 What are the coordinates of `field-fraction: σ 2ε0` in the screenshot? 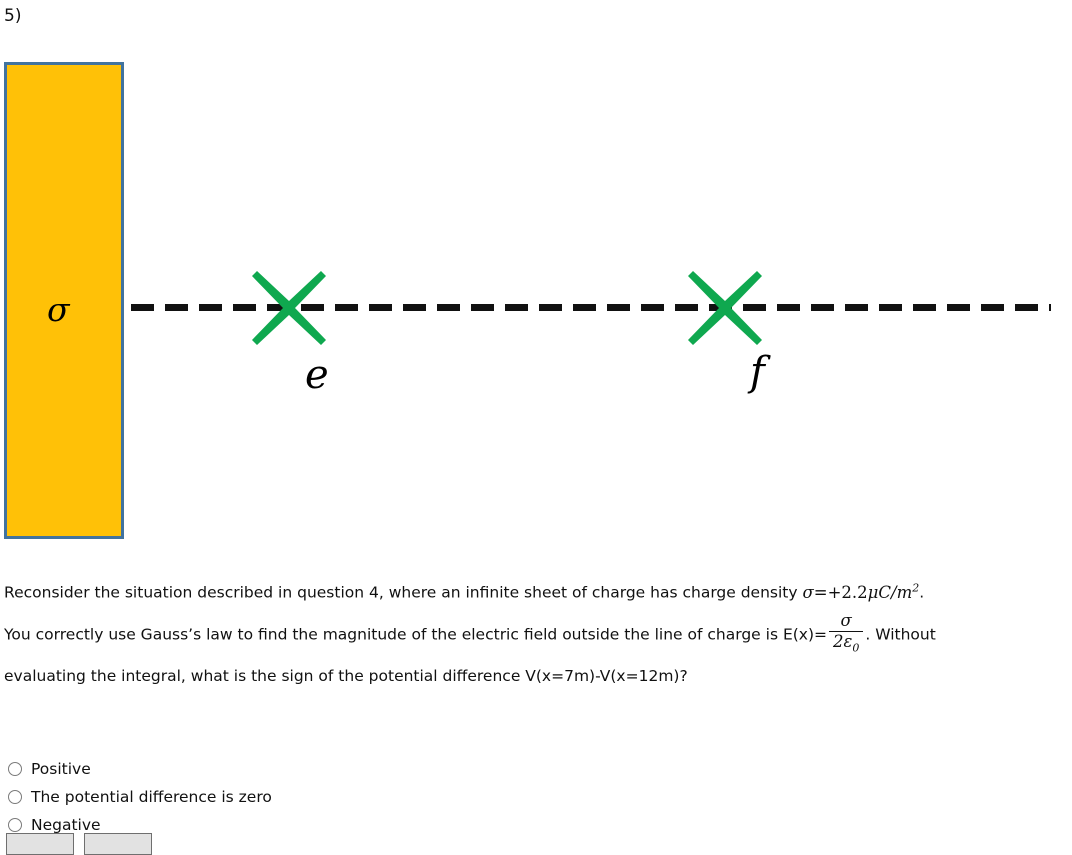 It's located at (846, 633).